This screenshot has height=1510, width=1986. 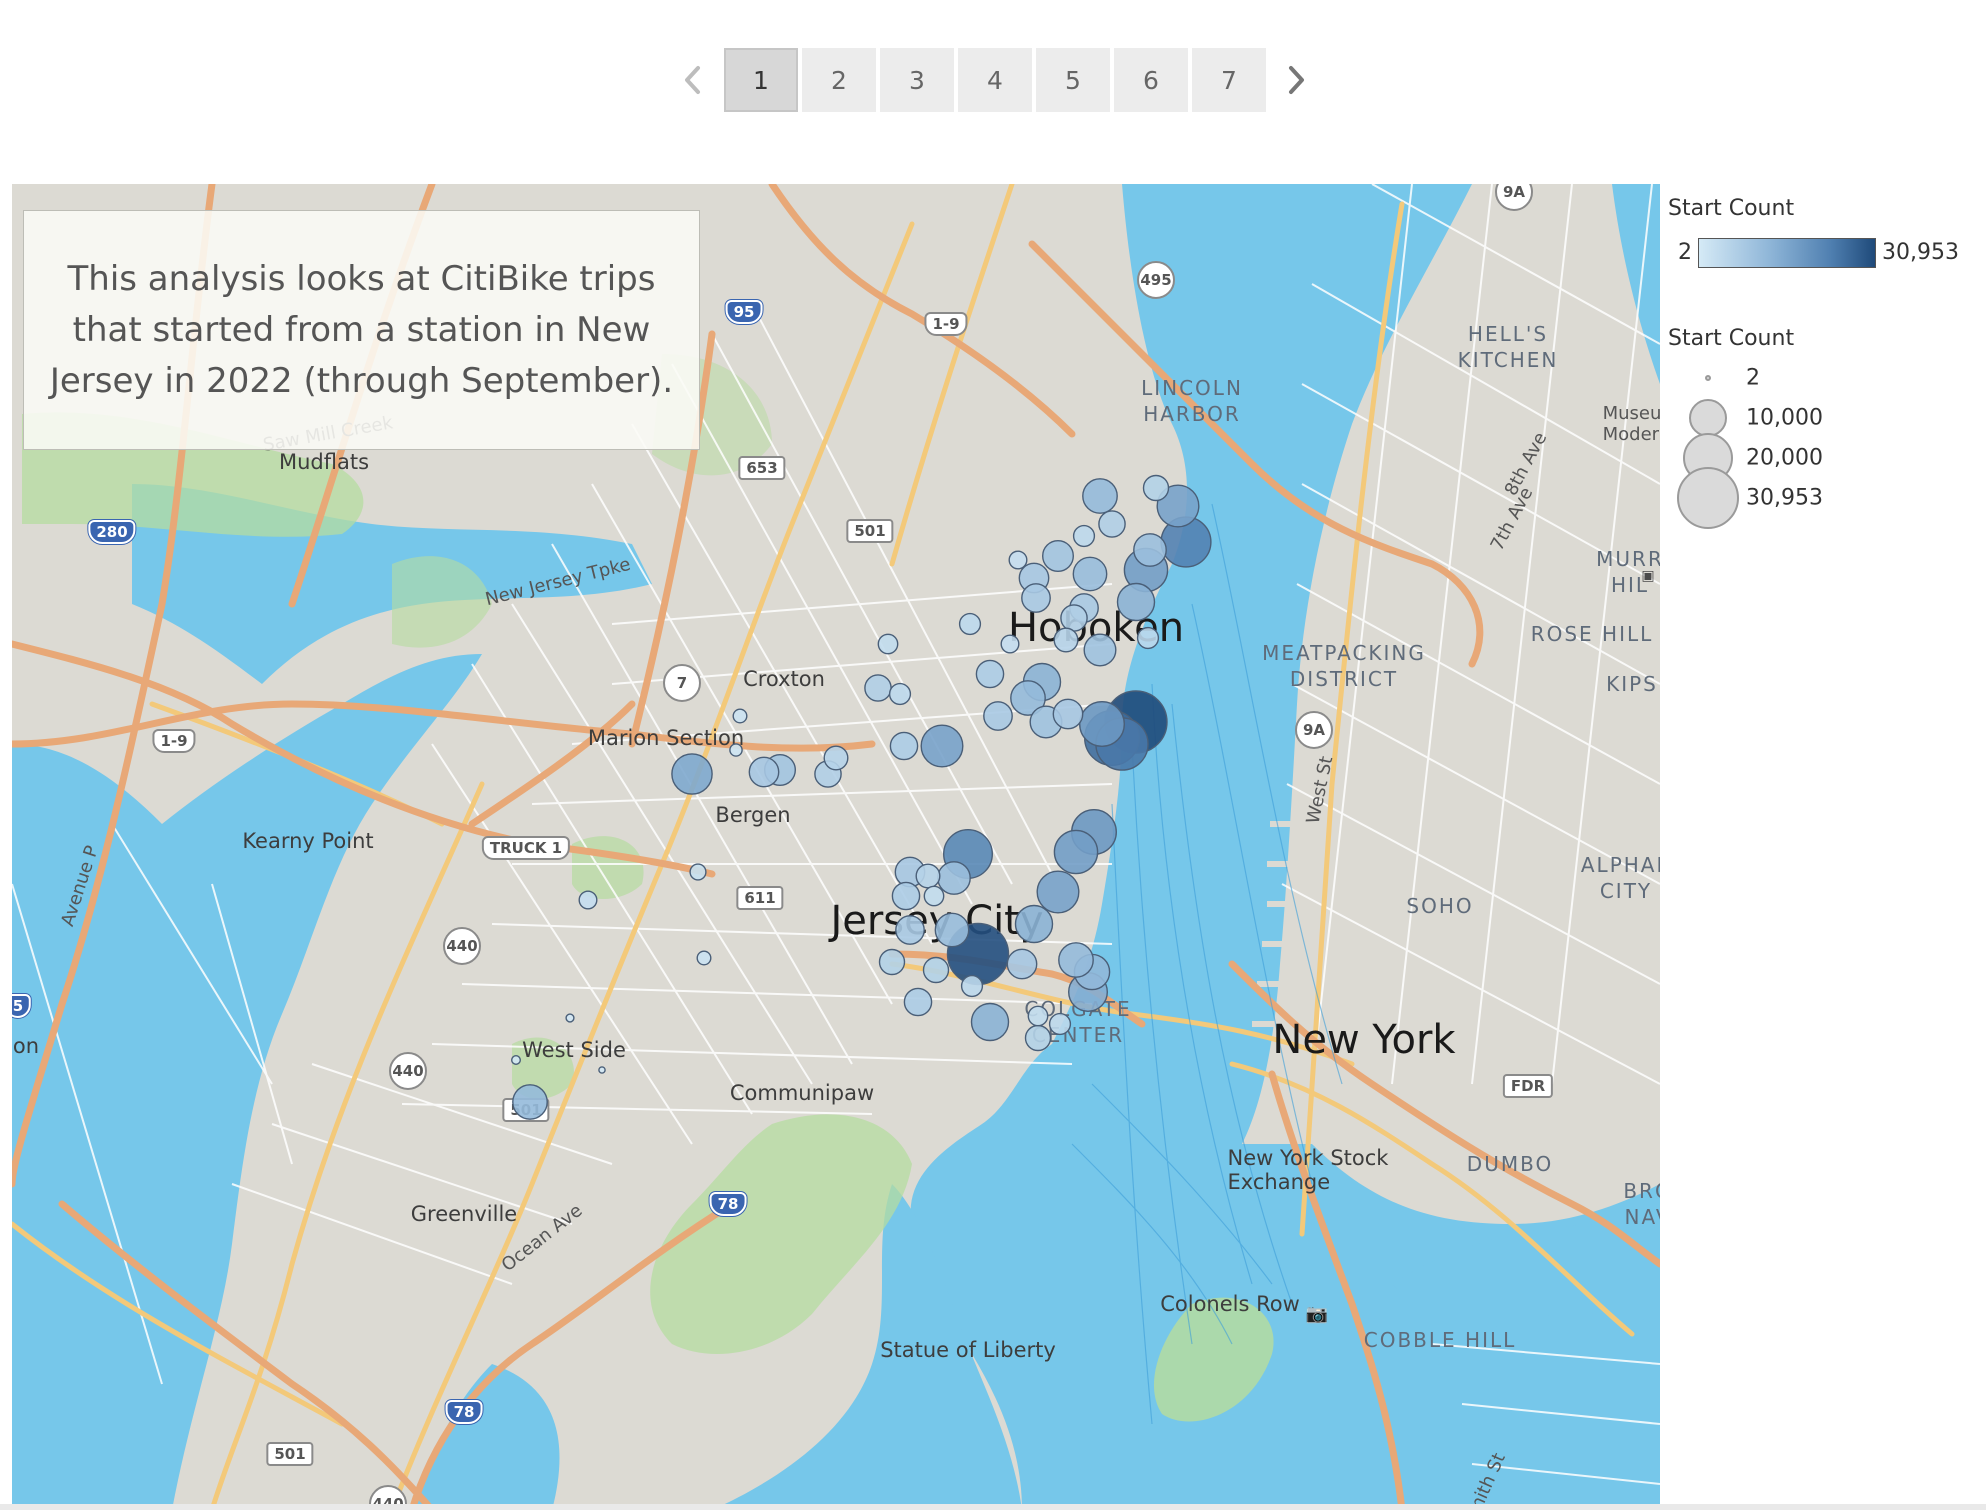 I want to click on color-legend-title: Start Count, so click(x=1731, y=208).